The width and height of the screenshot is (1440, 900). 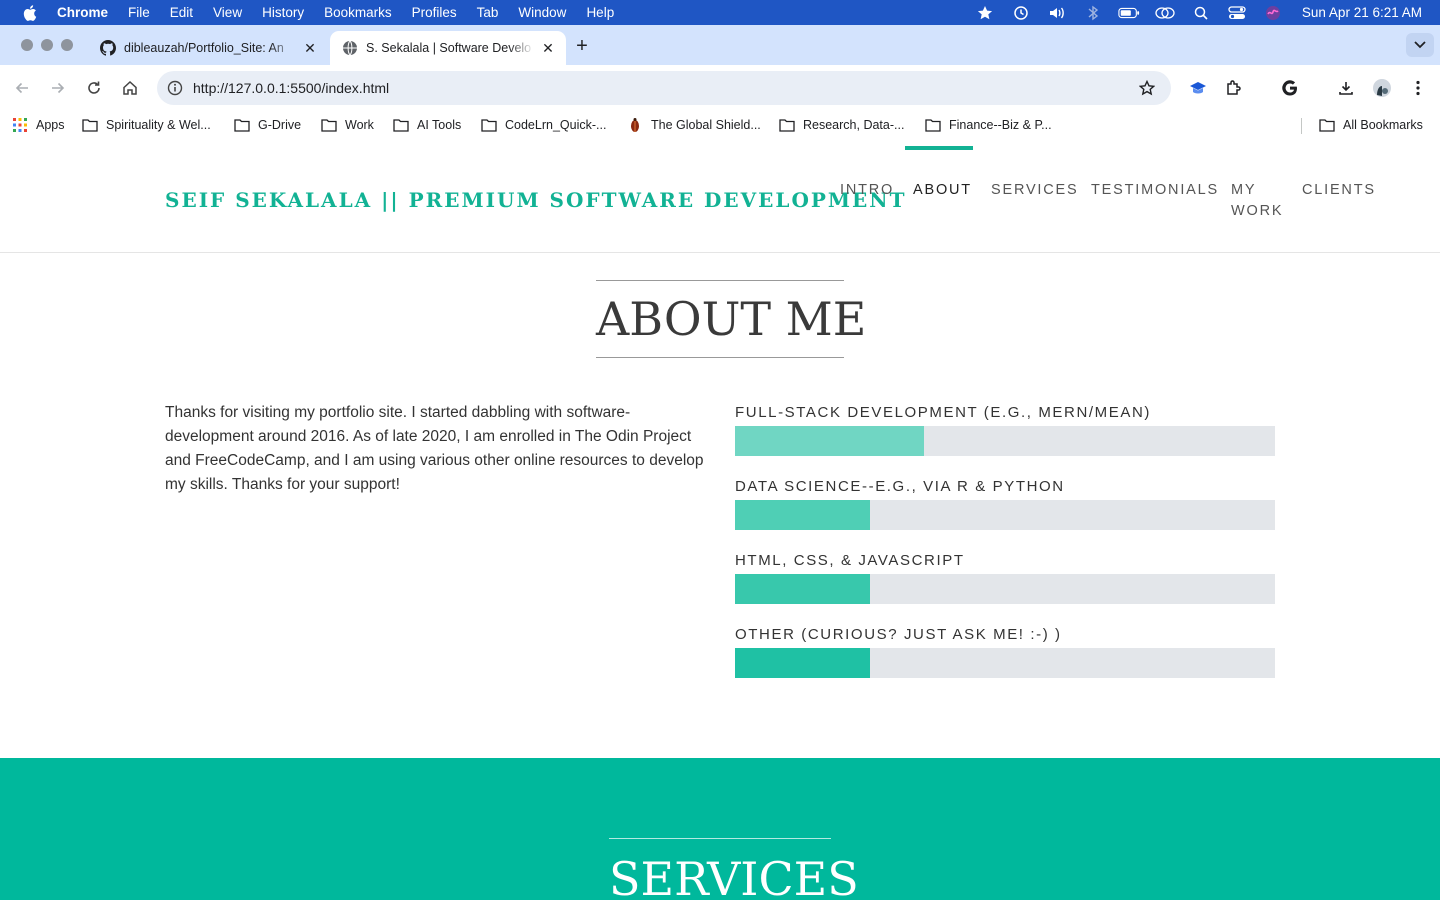 I want to click on bluetooth-icon, so click(x=1093, y=13).